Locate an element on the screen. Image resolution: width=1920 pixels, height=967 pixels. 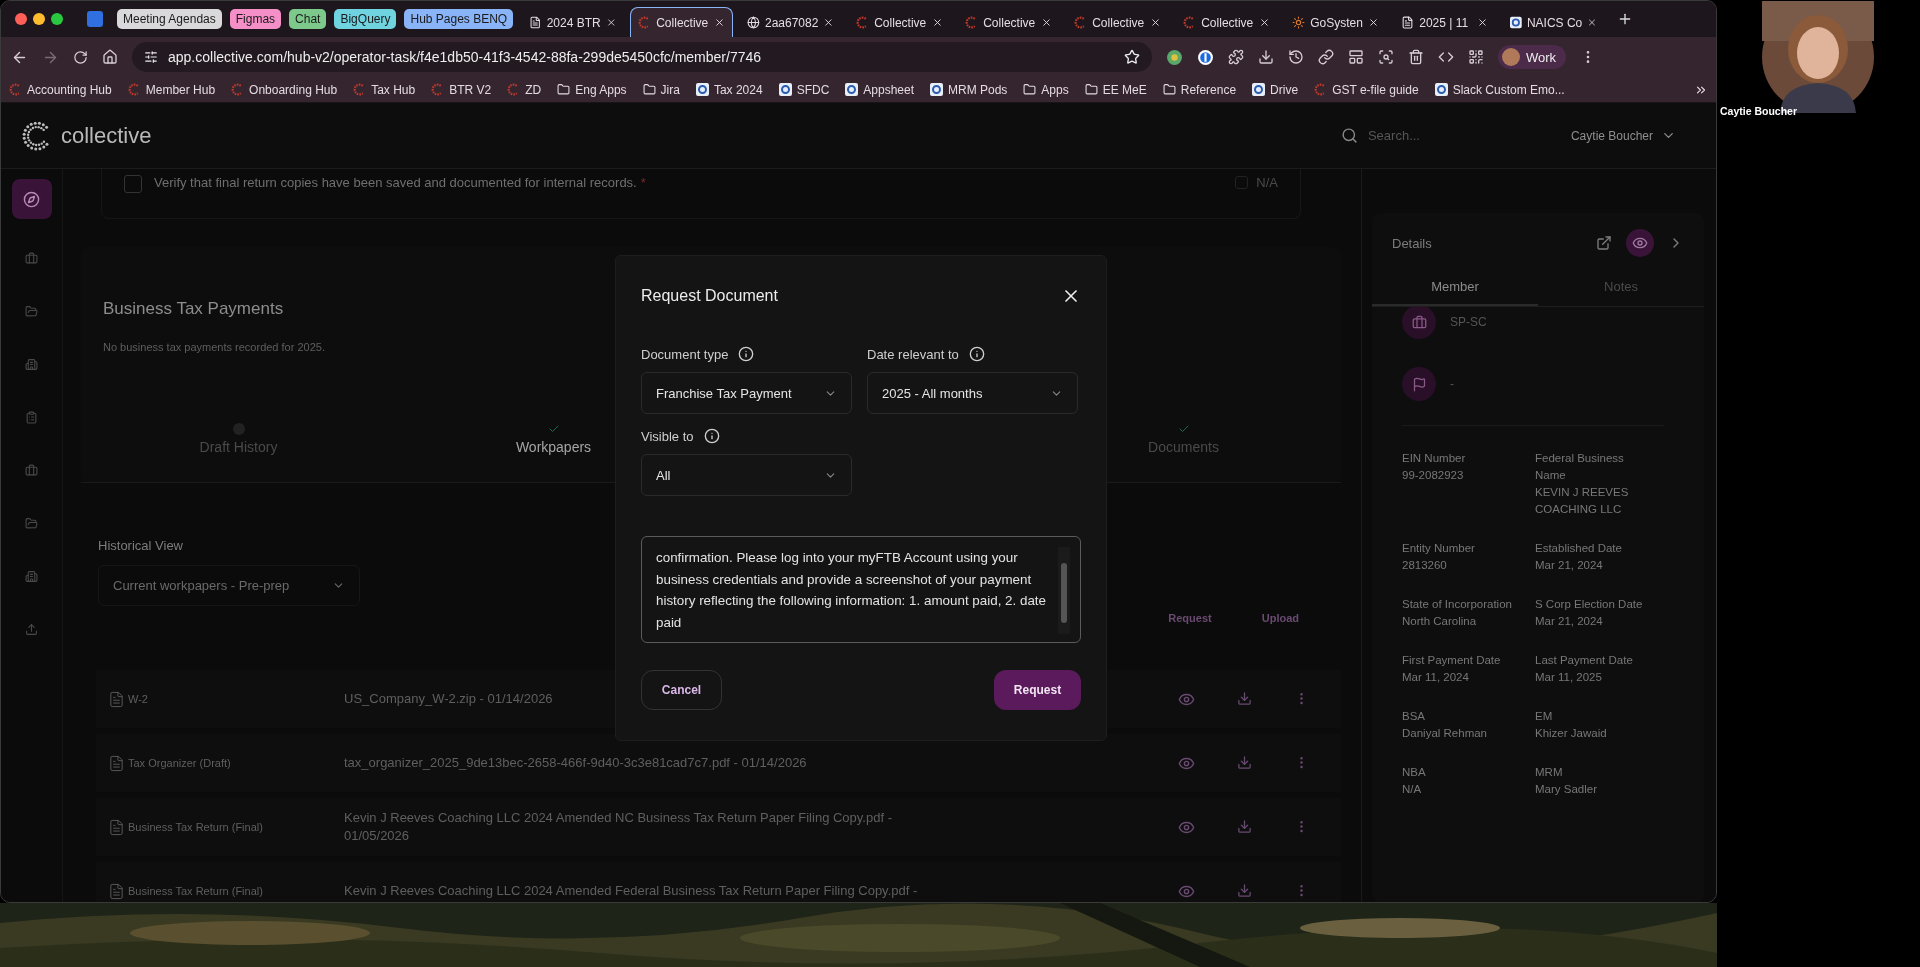
bookmark: SFDC is located at coordinates (804, 89).